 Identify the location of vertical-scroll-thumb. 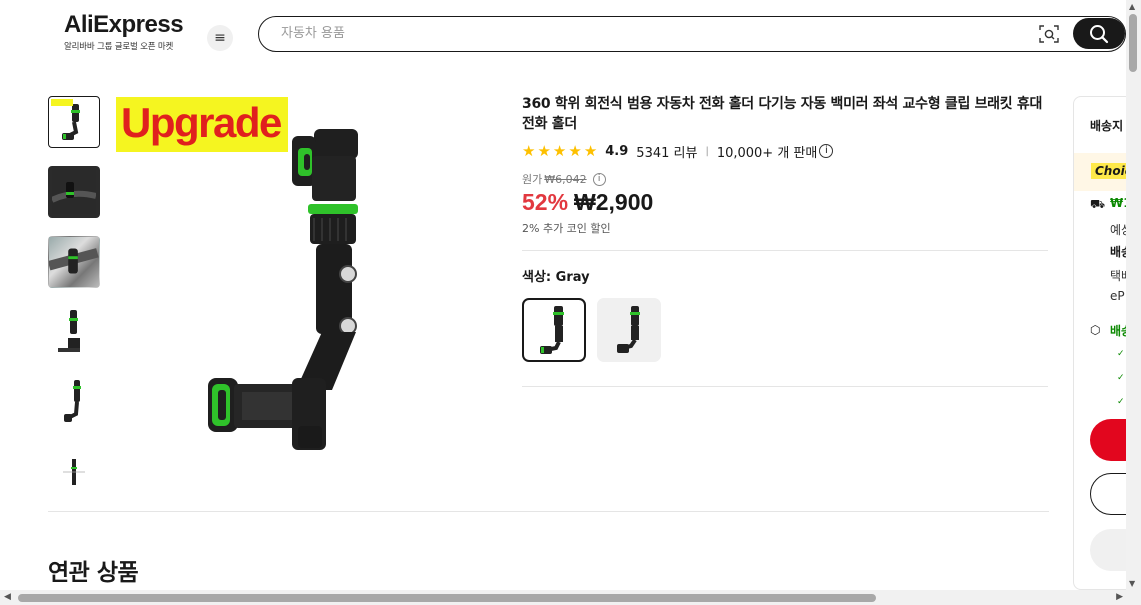
(1133, 43).